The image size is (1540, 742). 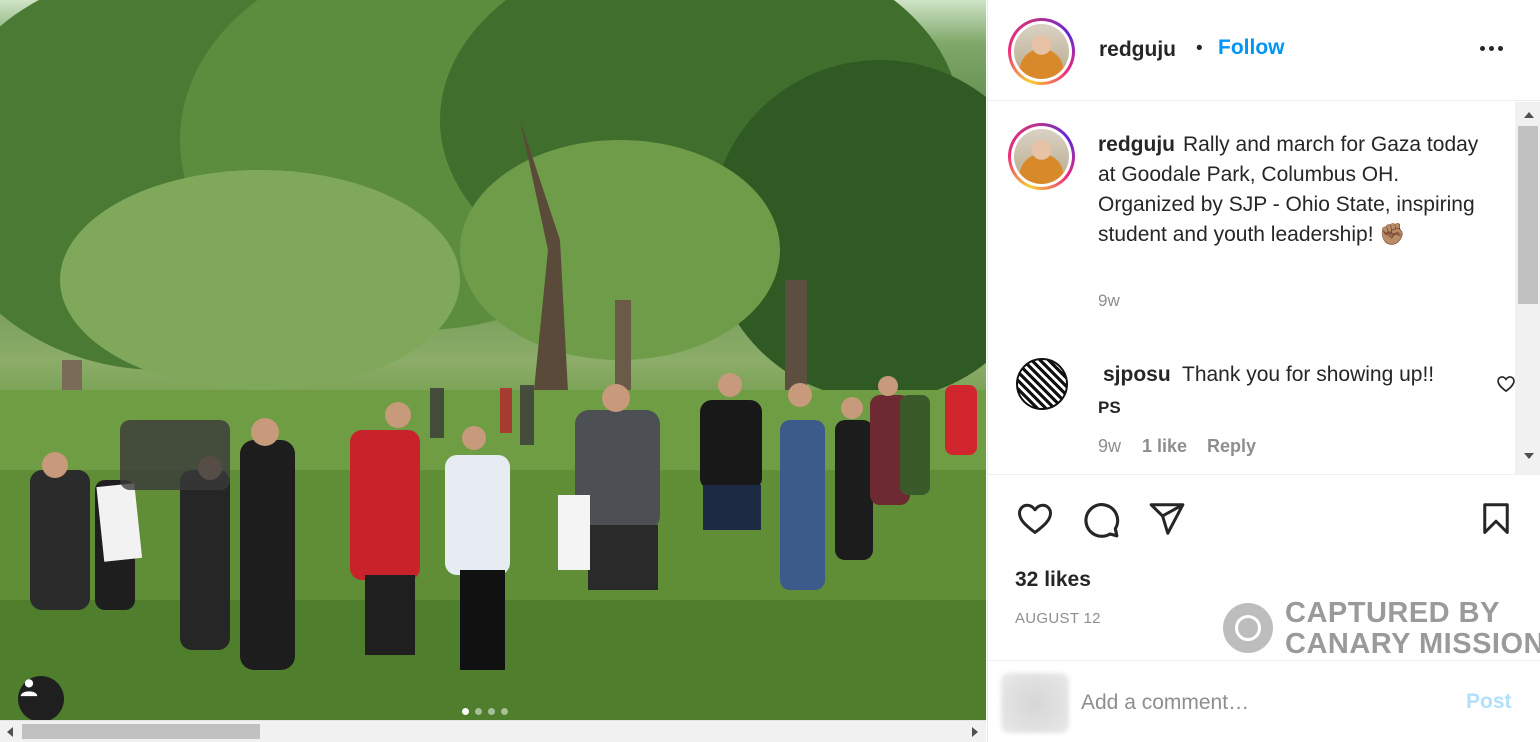 What do you see at coordinates (1392, 613) in the screenshot?
I see `watermark-line-1: CAPTURED BY` at bounding box center [1392, 613].